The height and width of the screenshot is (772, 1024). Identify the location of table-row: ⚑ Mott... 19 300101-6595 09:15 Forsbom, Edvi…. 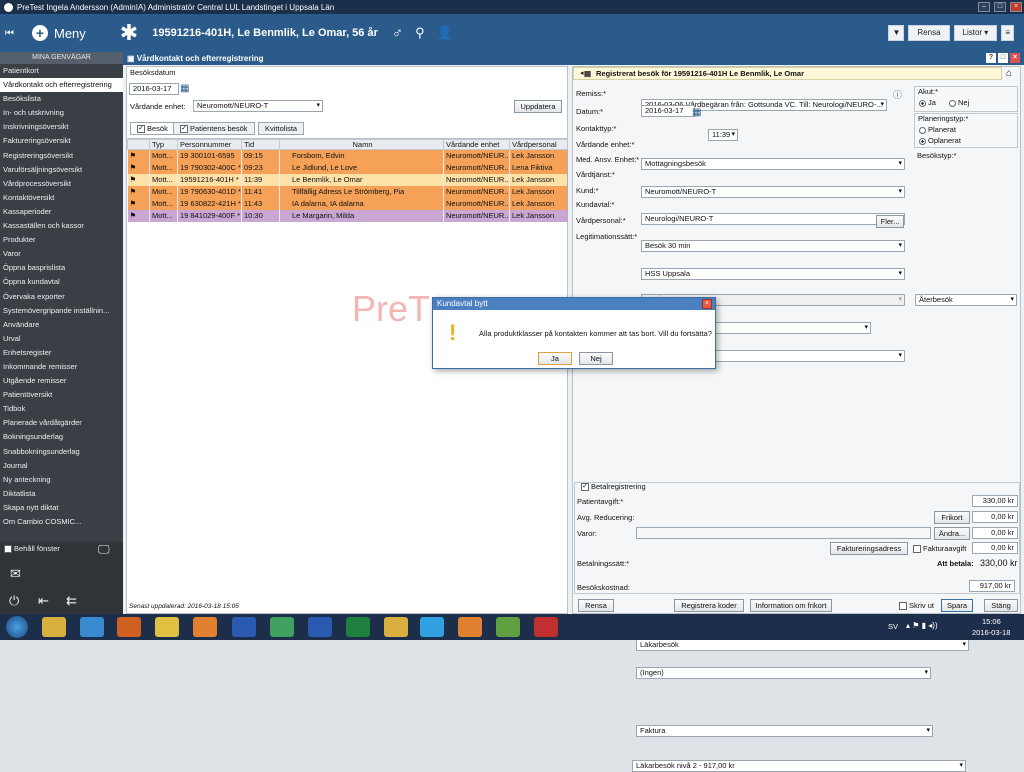
(347, 155).